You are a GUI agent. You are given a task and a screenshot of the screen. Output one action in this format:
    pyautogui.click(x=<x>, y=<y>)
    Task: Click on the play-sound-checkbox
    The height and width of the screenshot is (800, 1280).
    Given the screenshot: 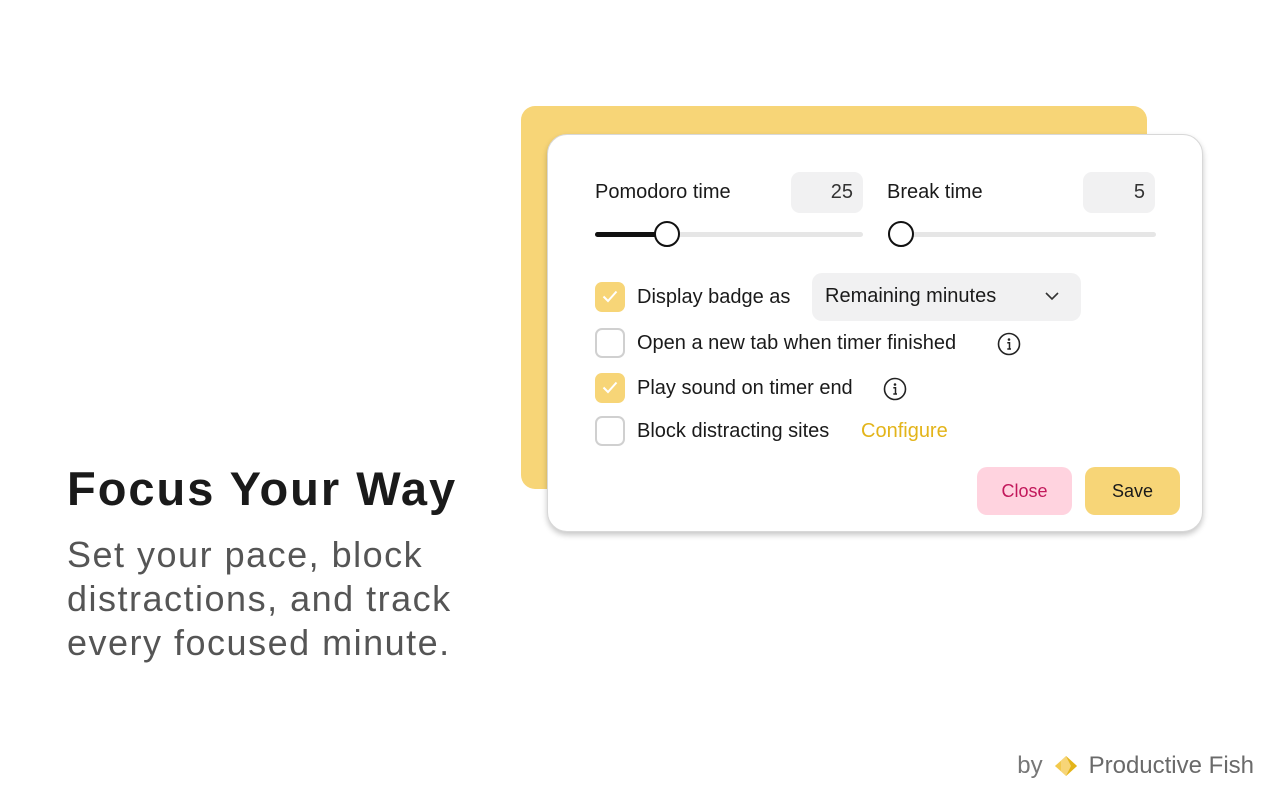 What is the action you would take?
    pyautogui.click(x=610, y=388)
    